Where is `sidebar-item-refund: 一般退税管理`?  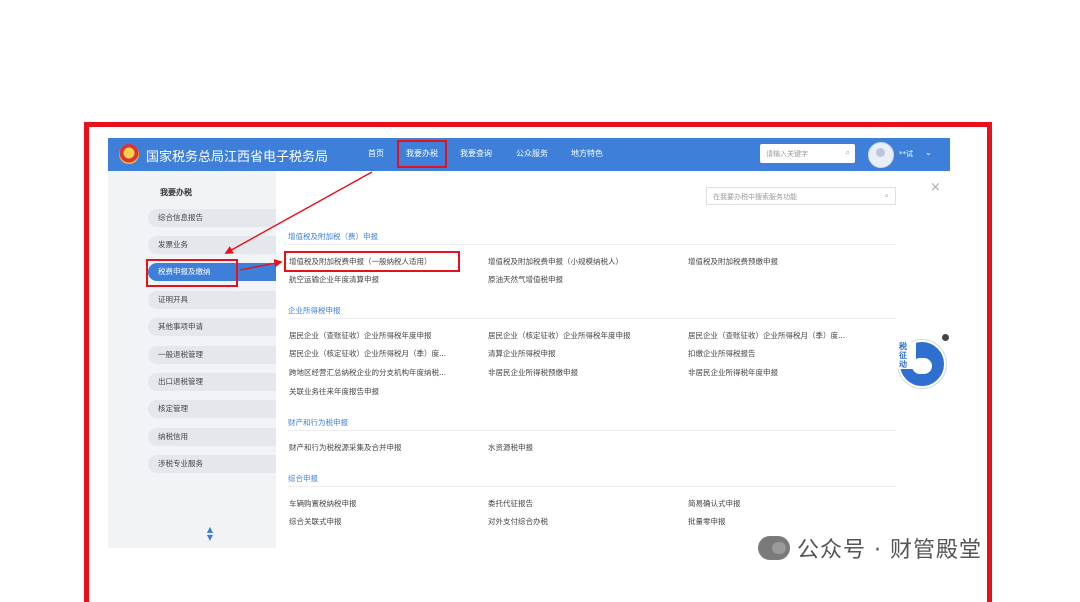 sidebar-item-refund: 一般退税管理 is located at coordinates (212, 355).